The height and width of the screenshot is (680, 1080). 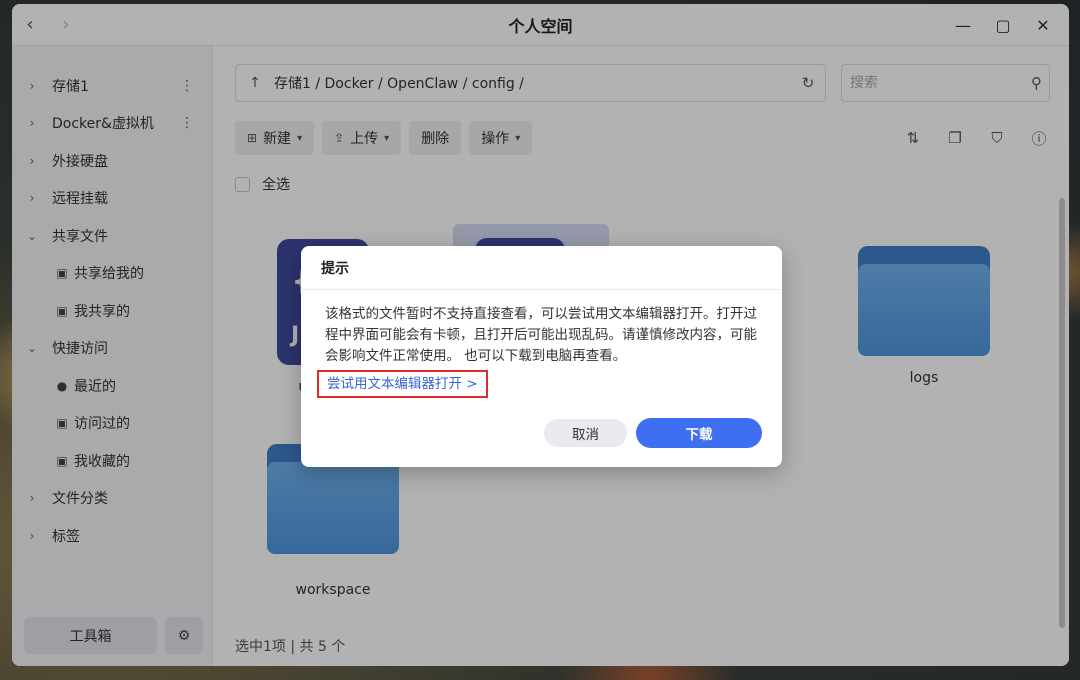 I want to click on cancel-button: 取消, so click(x=585, y=433).